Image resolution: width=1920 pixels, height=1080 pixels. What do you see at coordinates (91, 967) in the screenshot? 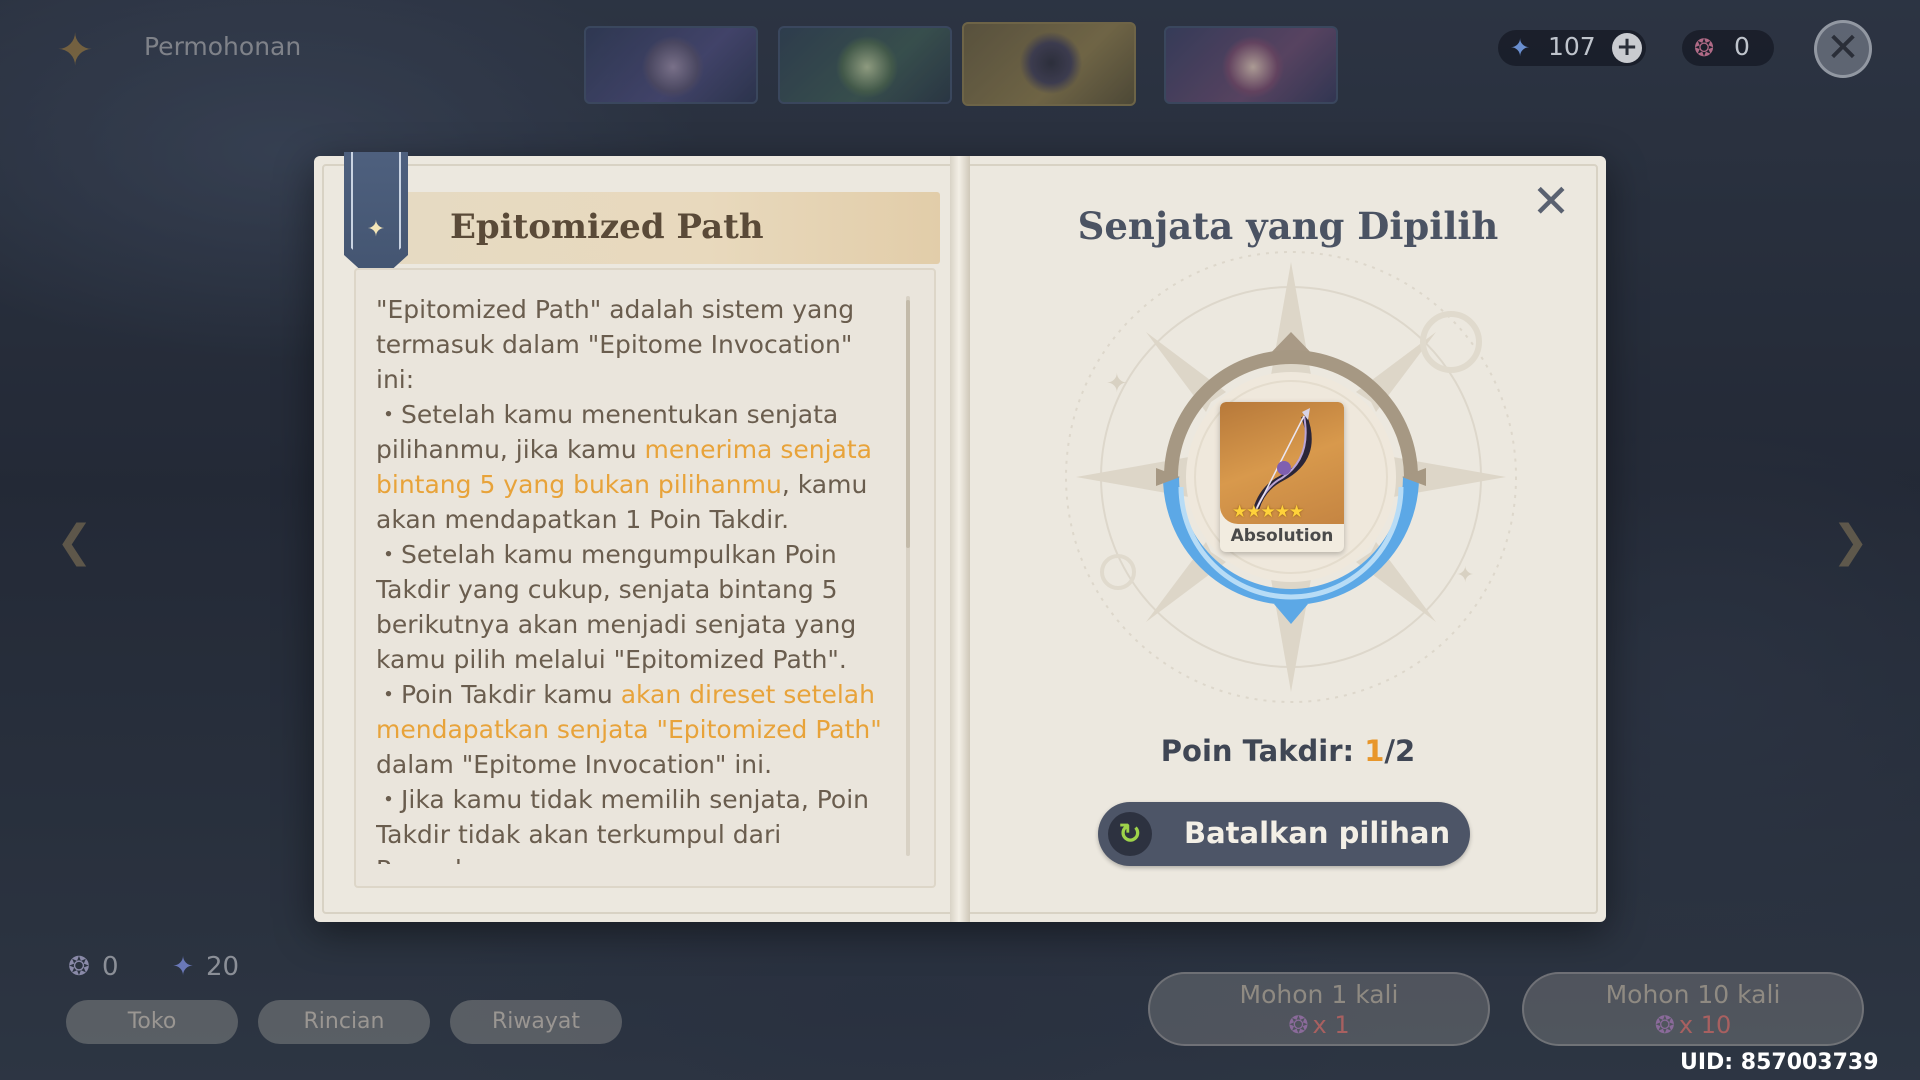
I see `masterless-stardust: ❂ 0` at bounding box center [91, 967].